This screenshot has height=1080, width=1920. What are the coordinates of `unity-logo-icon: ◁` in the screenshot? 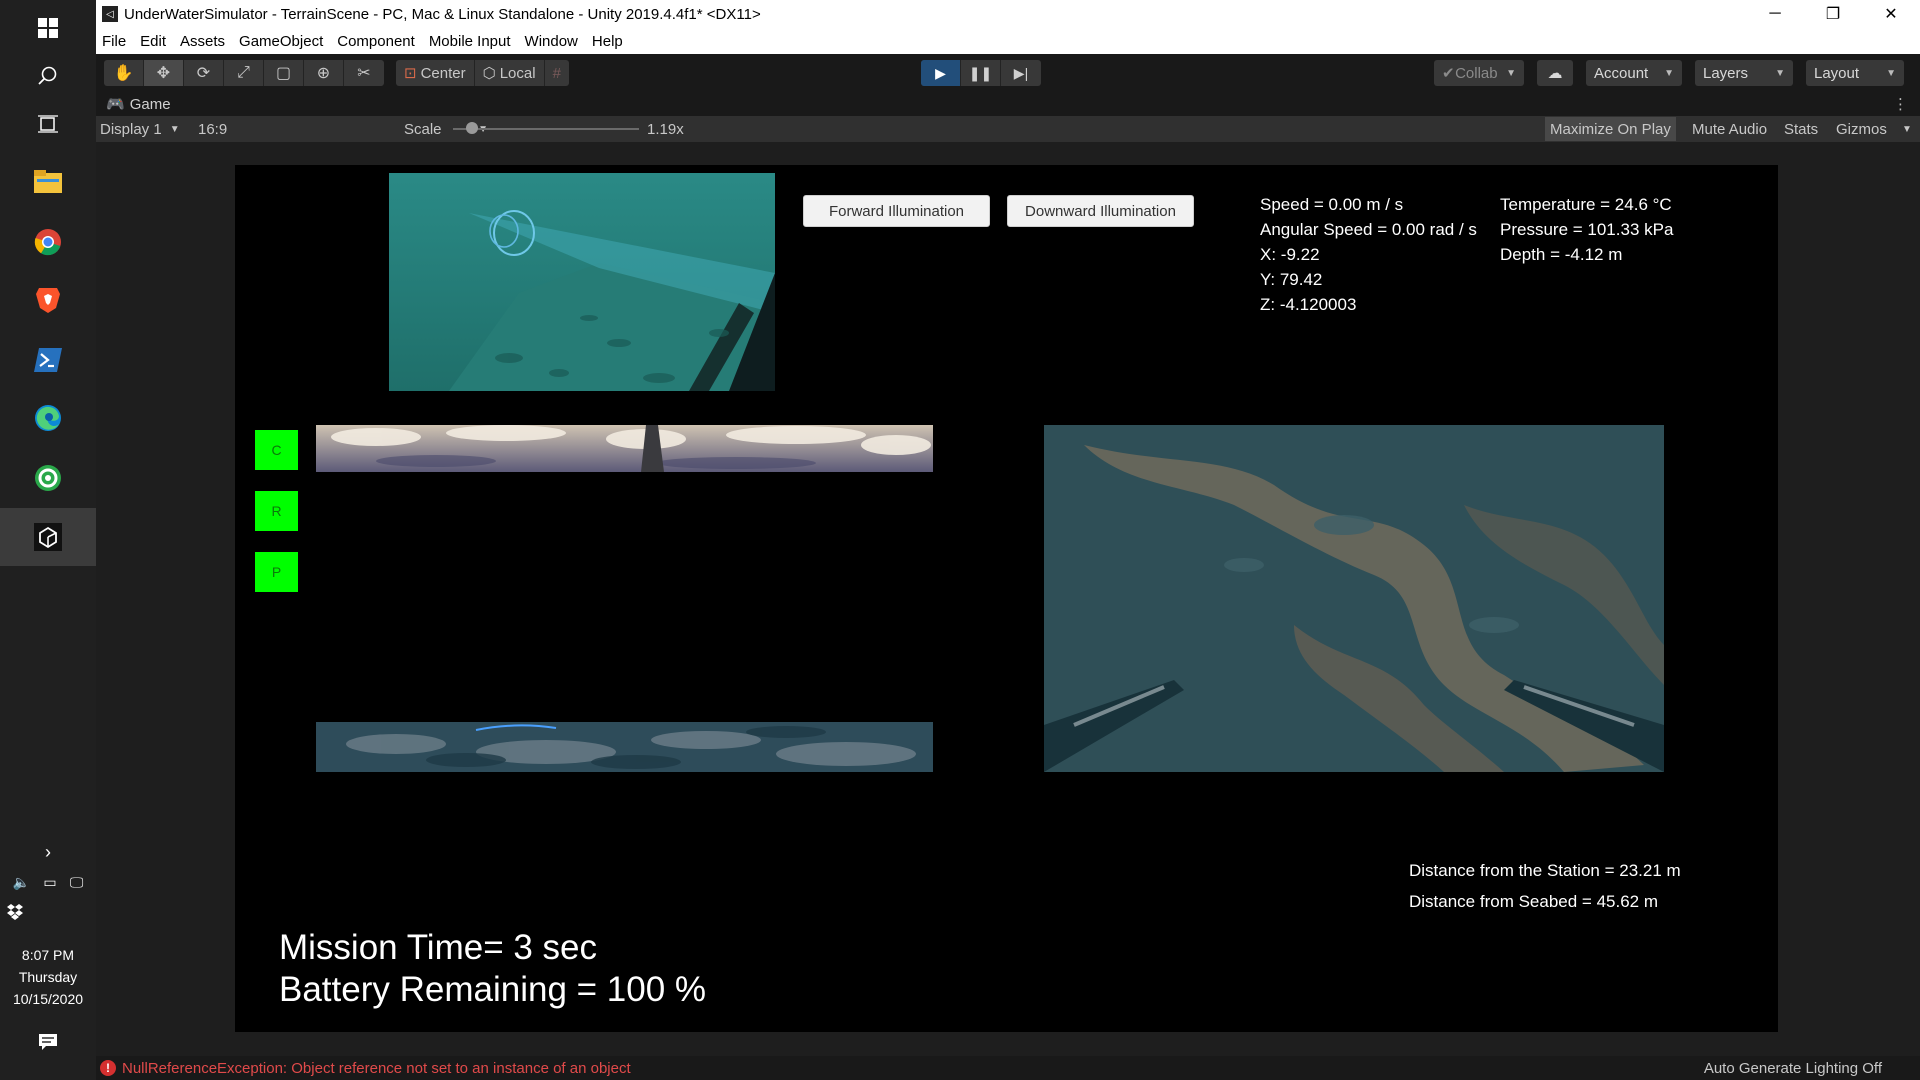 It's located at (110, 14).